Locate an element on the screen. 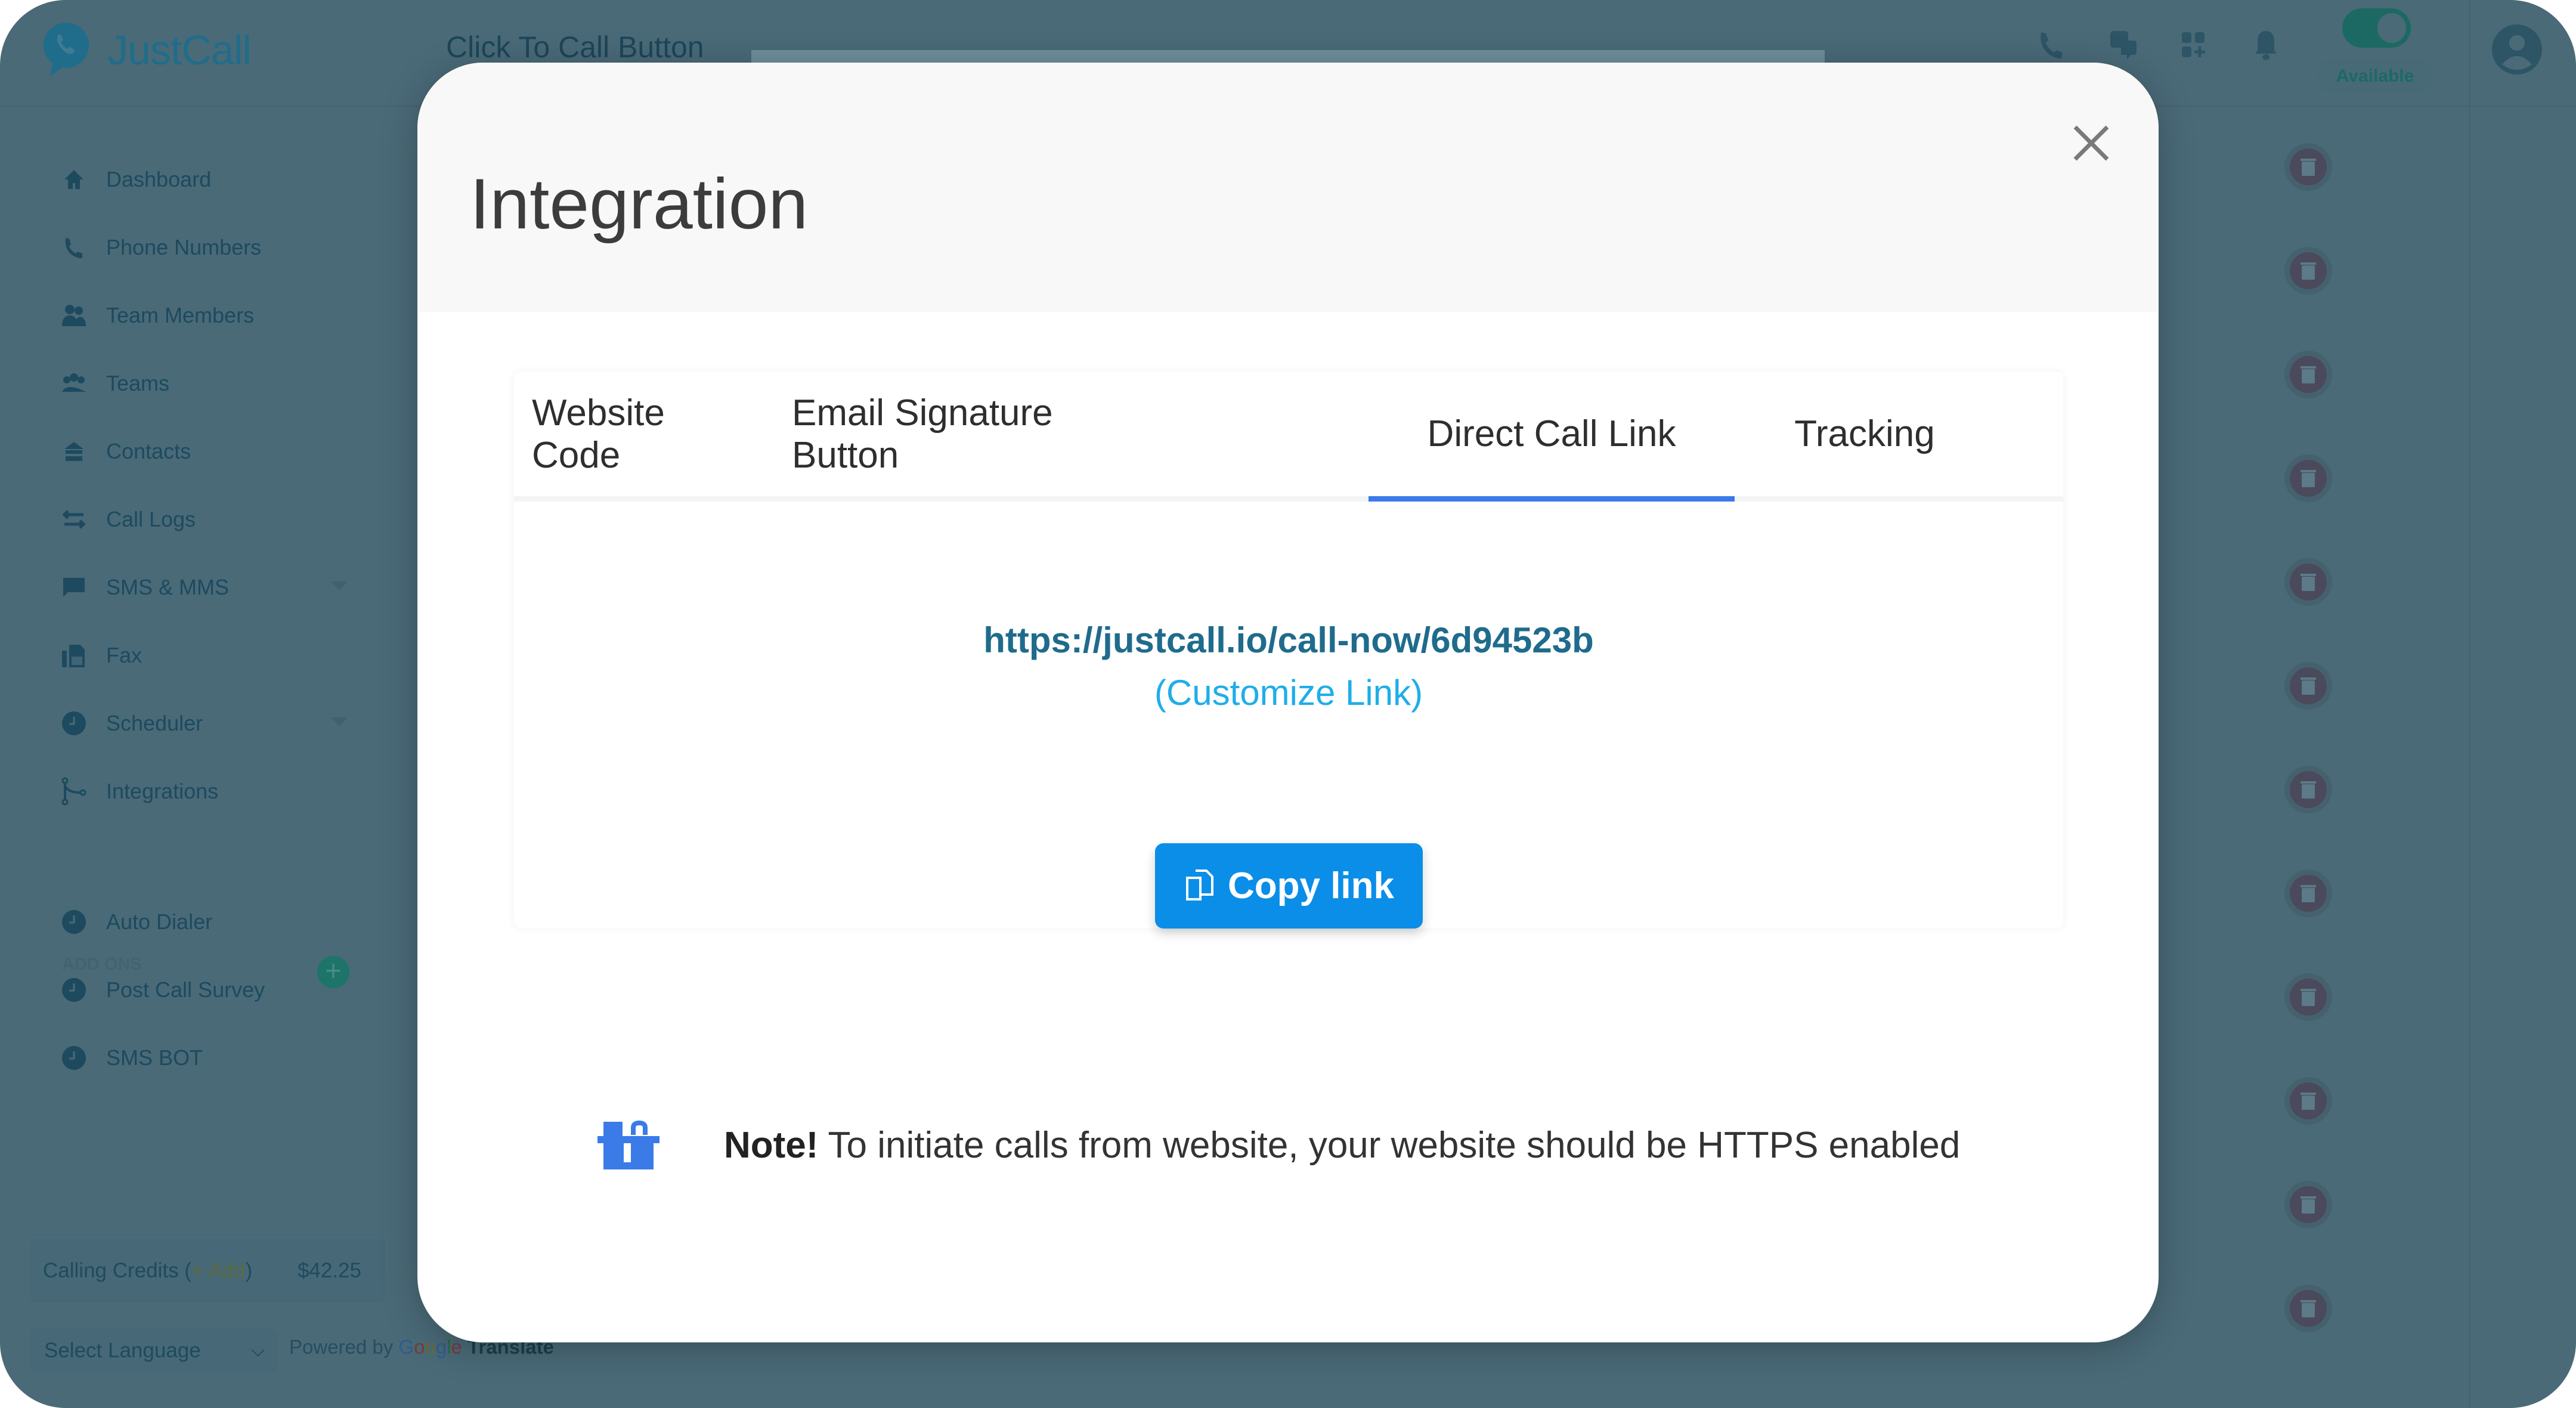 The width and height of the screenshot is (2576, 1408). sidebar-item-post-call-survey: Post Call Survey is located at coordinates (163, 990).